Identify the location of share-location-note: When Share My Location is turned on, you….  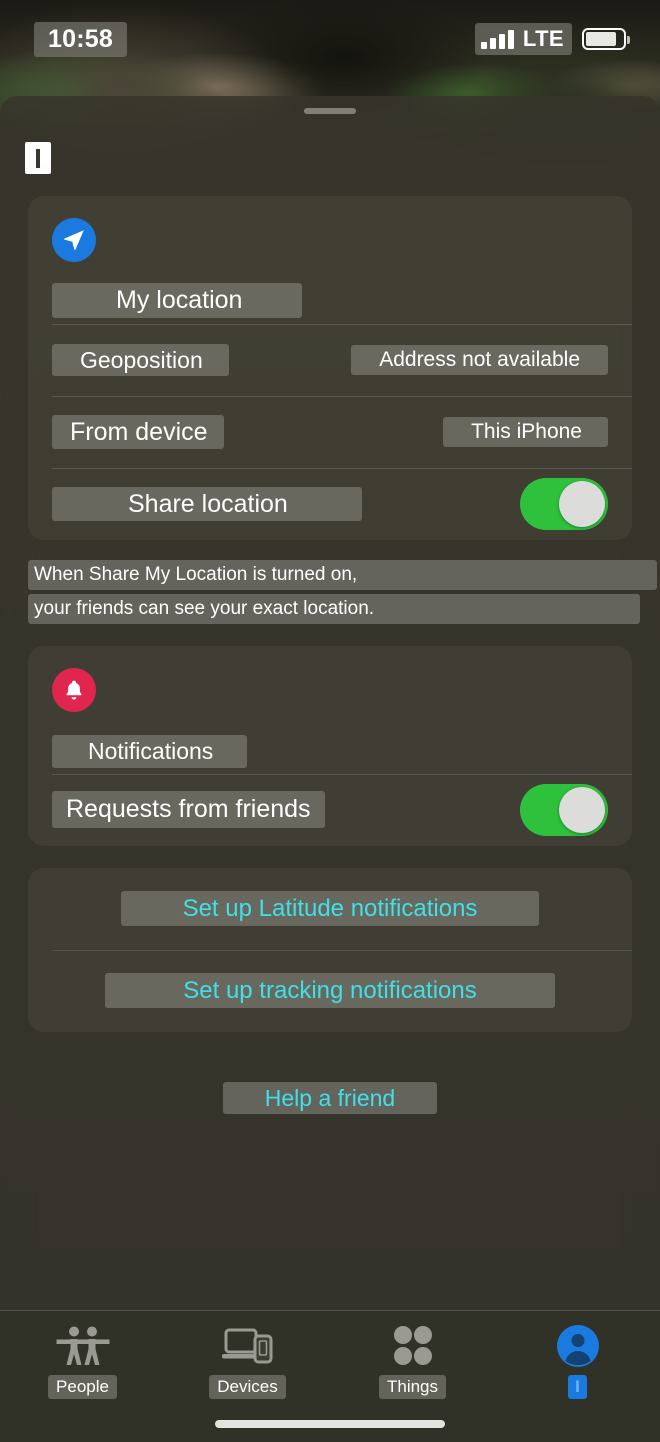
(343, 592).